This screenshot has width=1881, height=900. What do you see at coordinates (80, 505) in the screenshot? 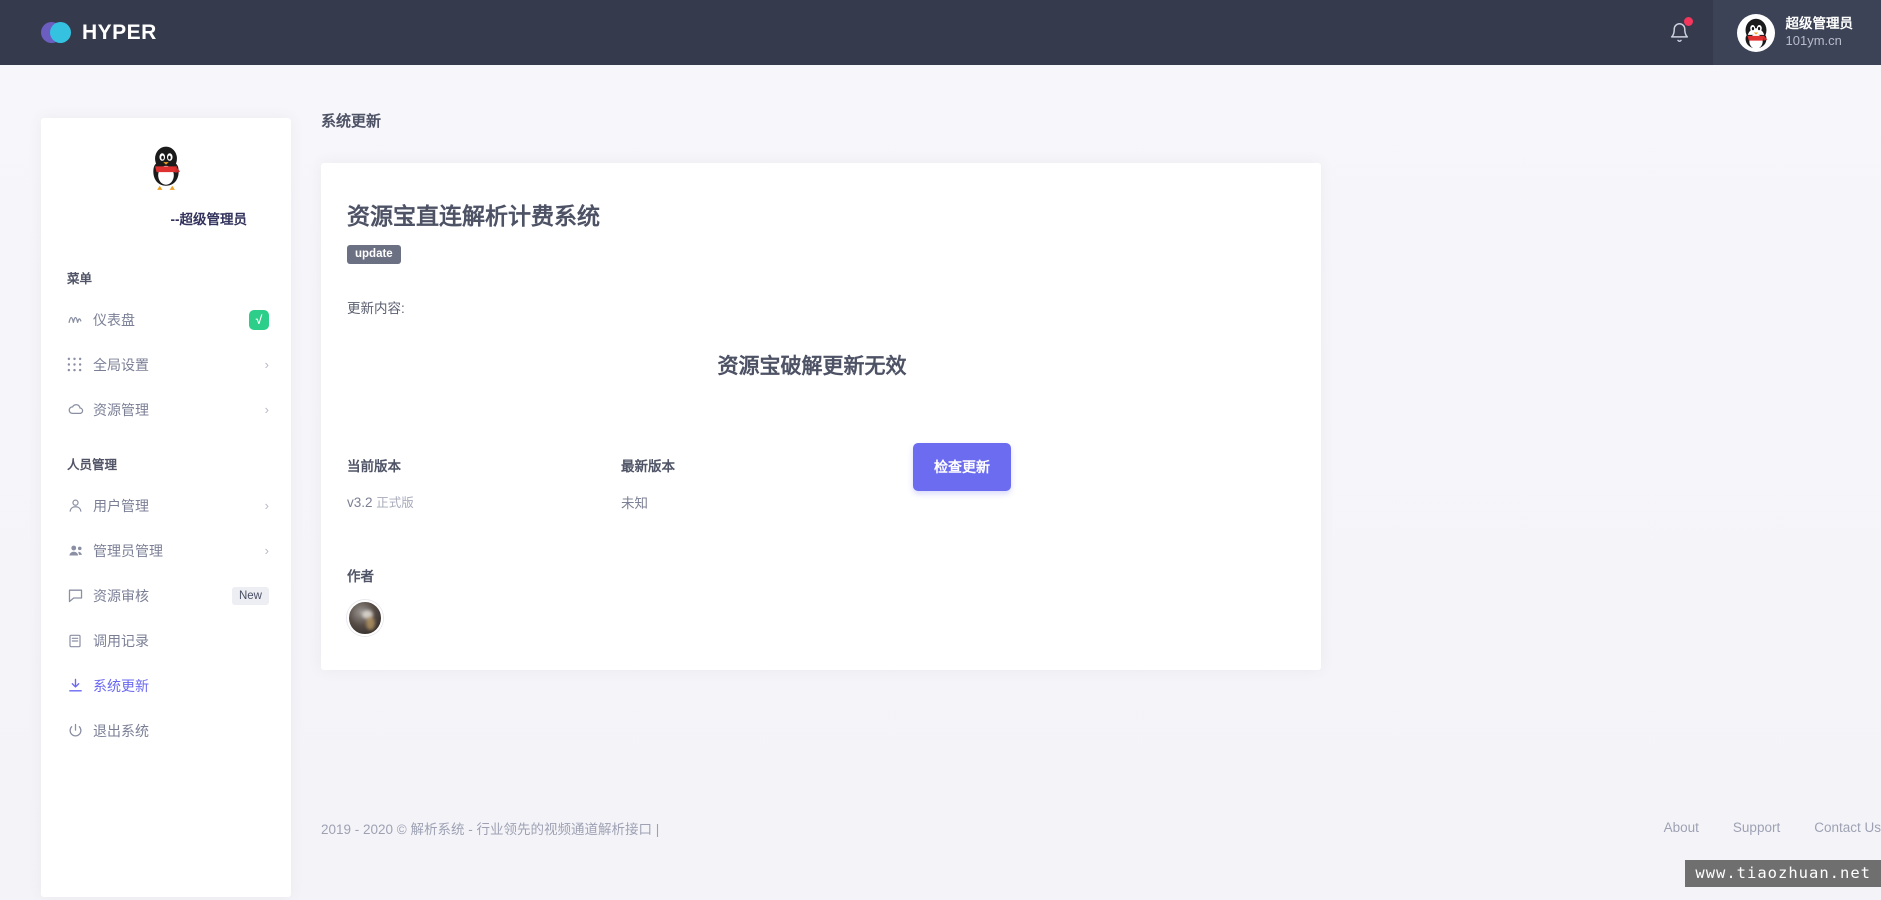
I see `user-icon` at bounding box center [80, 505].